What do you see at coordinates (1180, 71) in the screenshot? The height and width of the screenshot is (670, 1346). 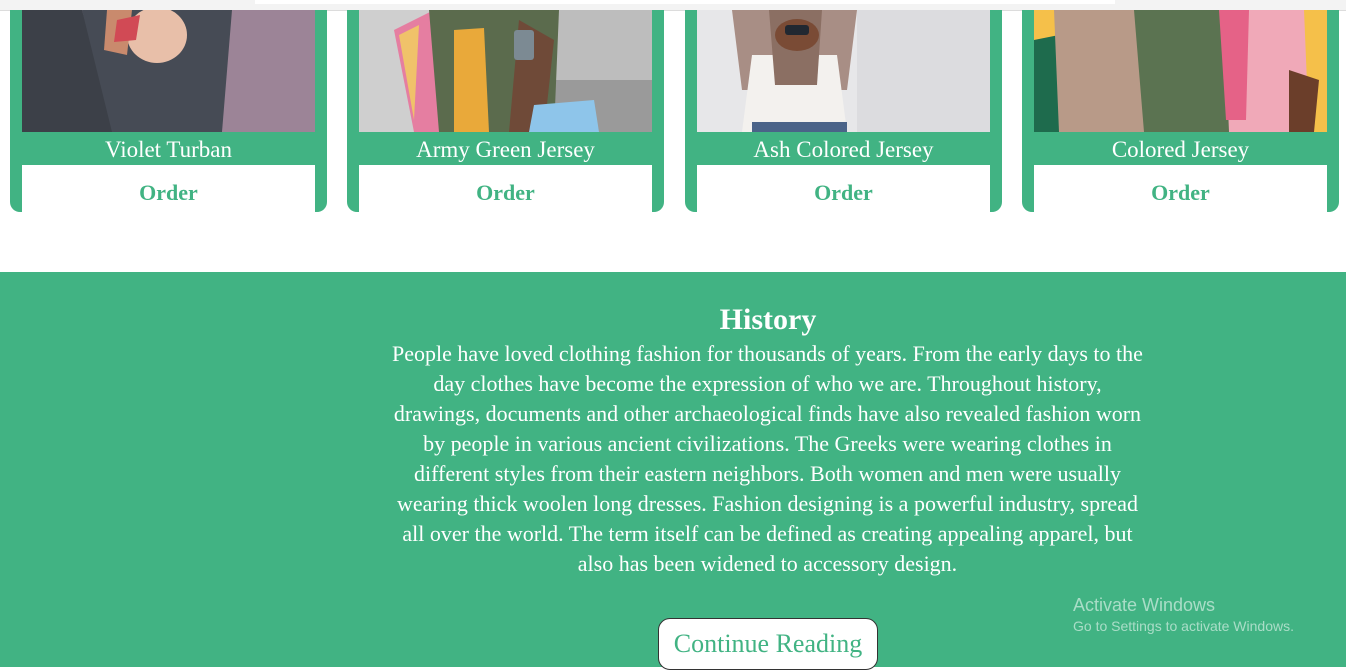 I see `product-photo-colored-jersey` at bounding box center [1180, 71].